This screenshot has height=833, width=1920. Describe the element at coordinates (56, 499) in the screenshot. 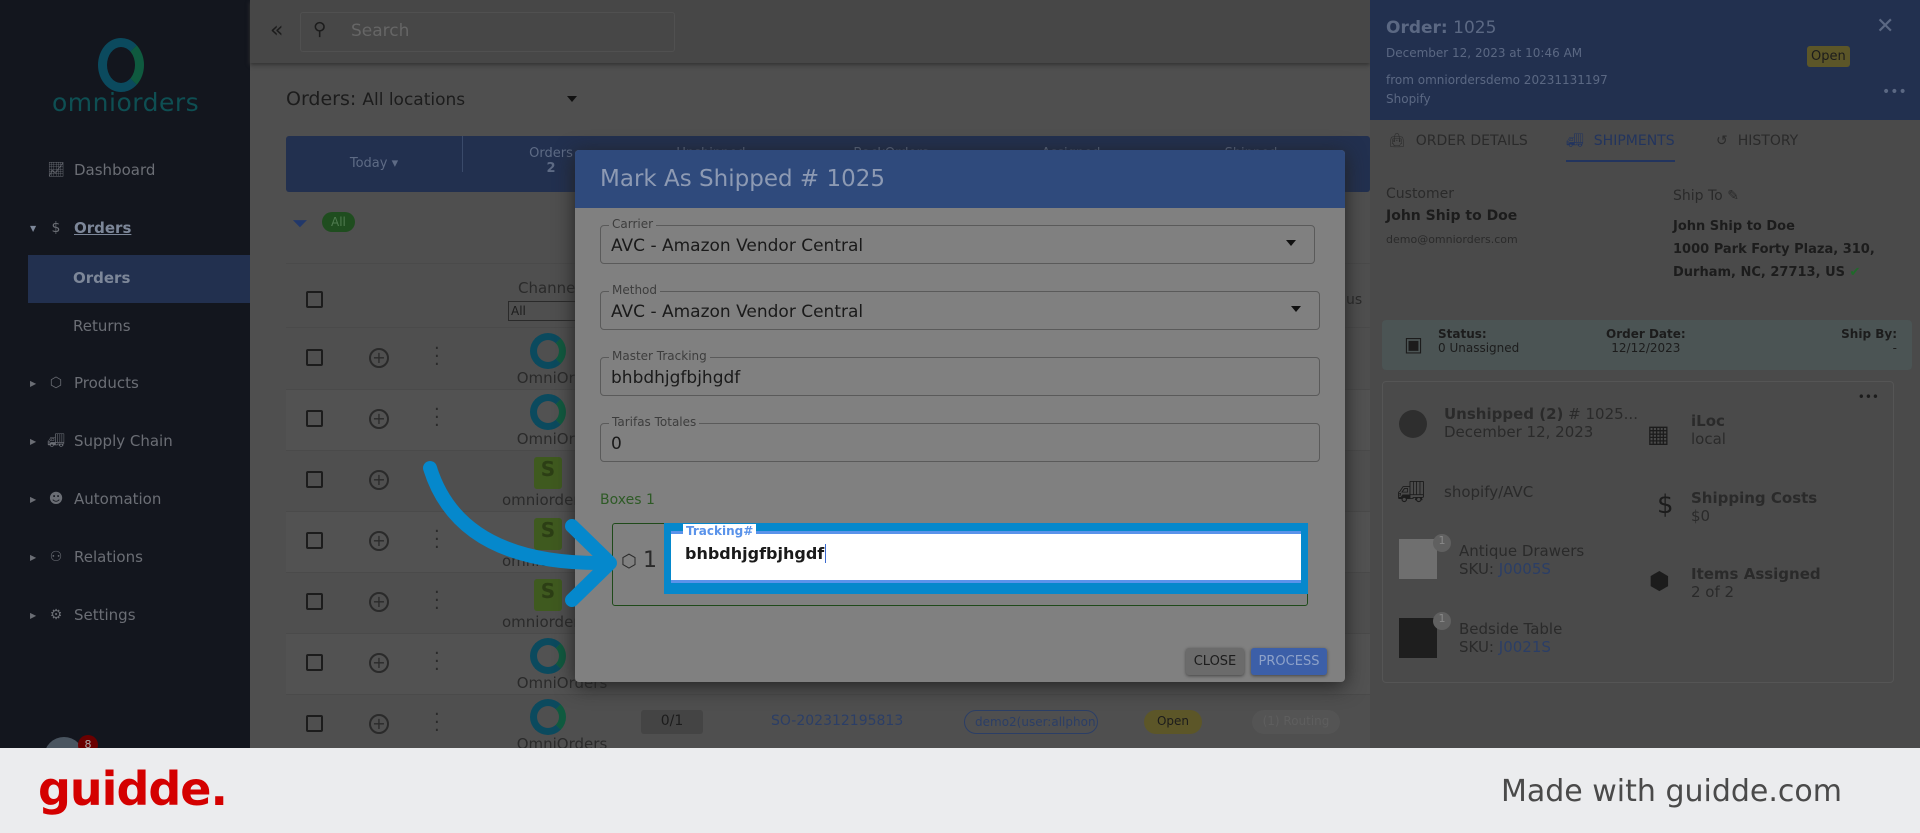

I see `robot-icon: ☻` at that location.